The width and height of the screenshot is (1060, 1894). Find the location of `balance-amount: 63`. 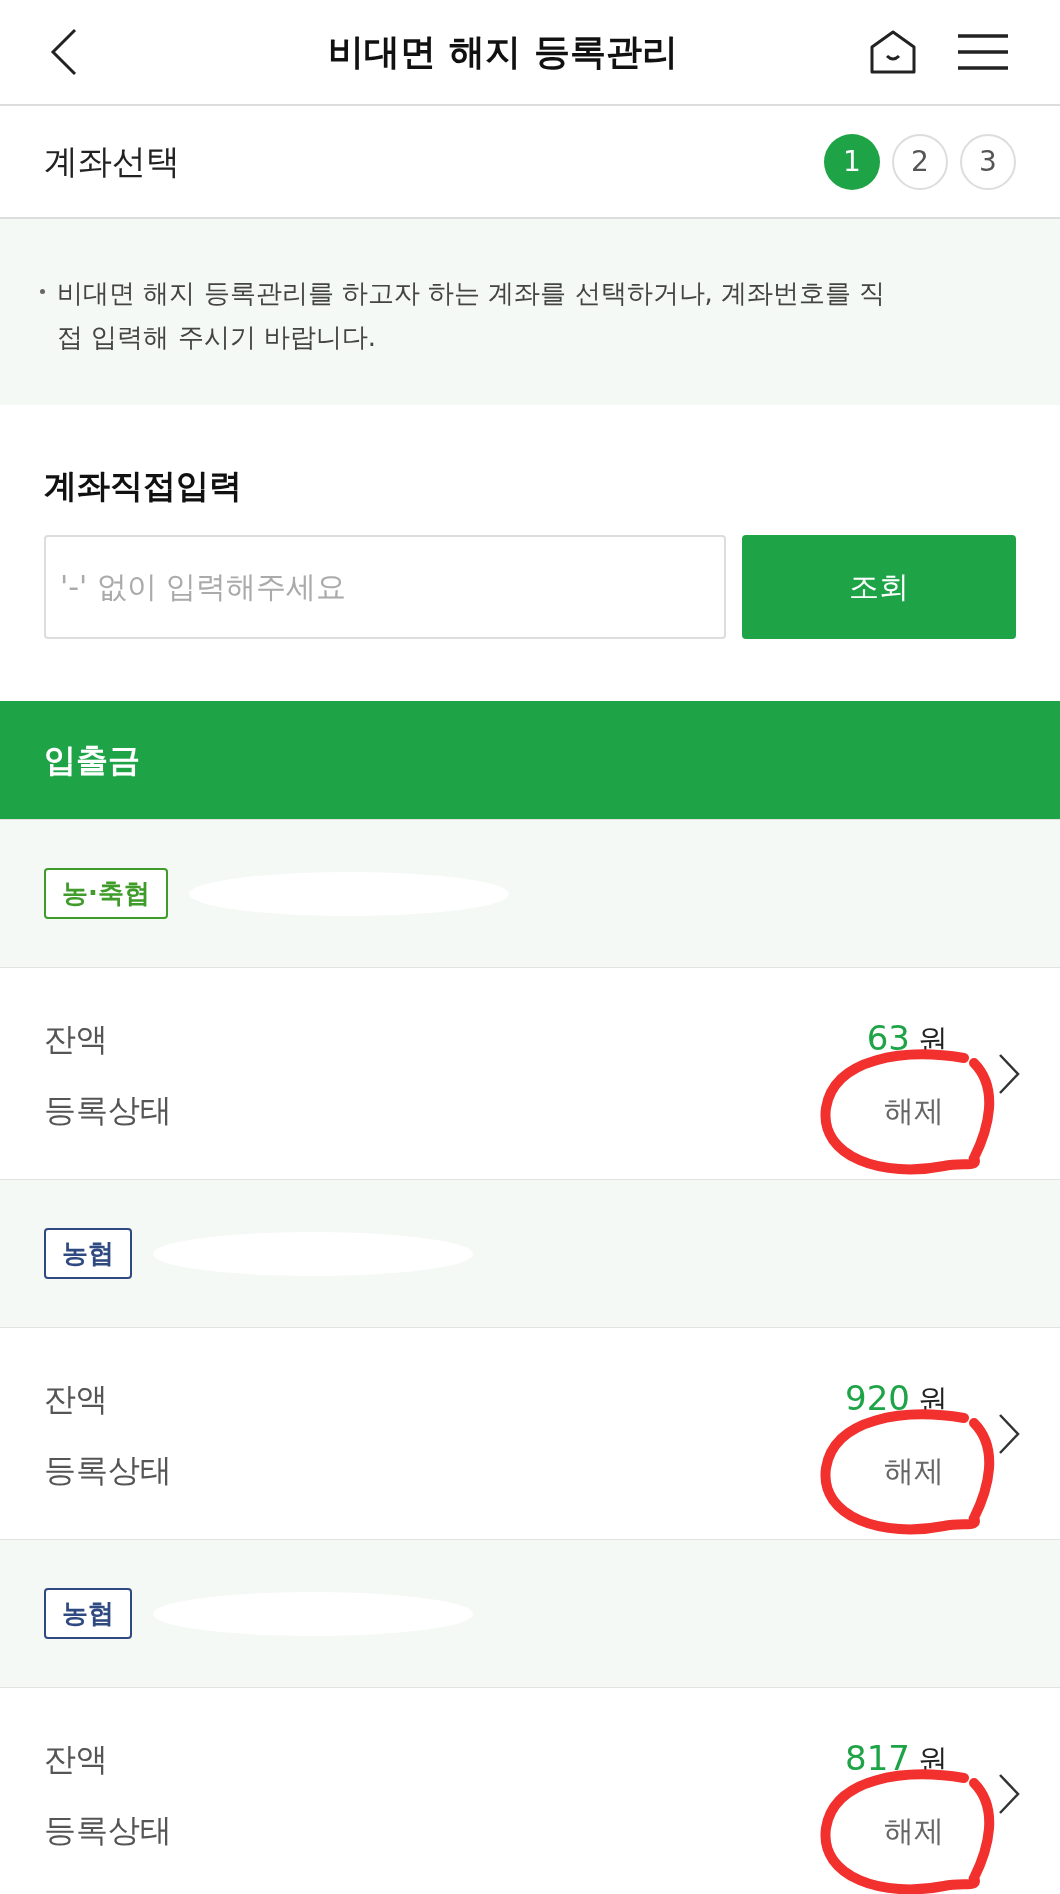

balance-amount: 63 is located at coordinates (888, 1038).